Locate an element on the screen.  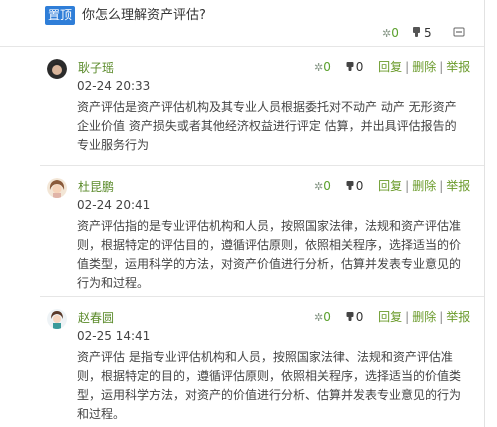
comment-time: 02-25 14:41 is located at coordinates (114, 336).